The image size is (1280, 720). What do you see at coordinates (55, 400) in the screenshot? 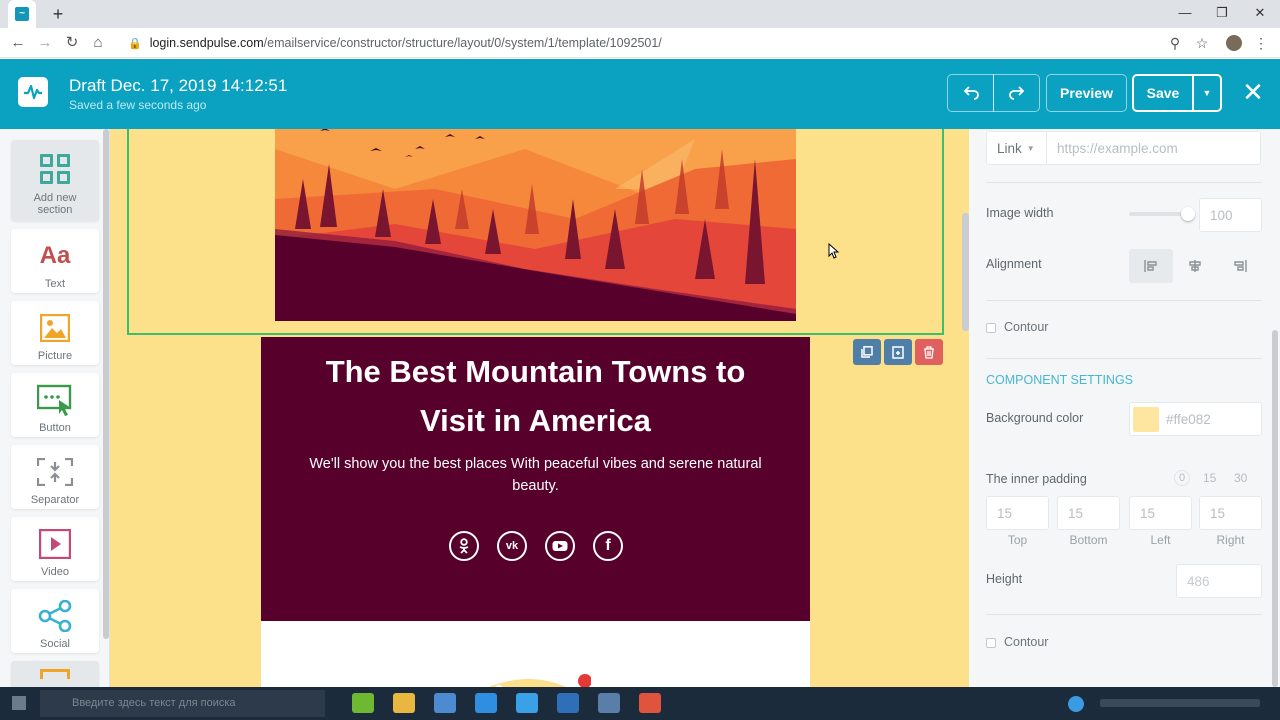
I see `button-icon` at bounding box center [55, 400].